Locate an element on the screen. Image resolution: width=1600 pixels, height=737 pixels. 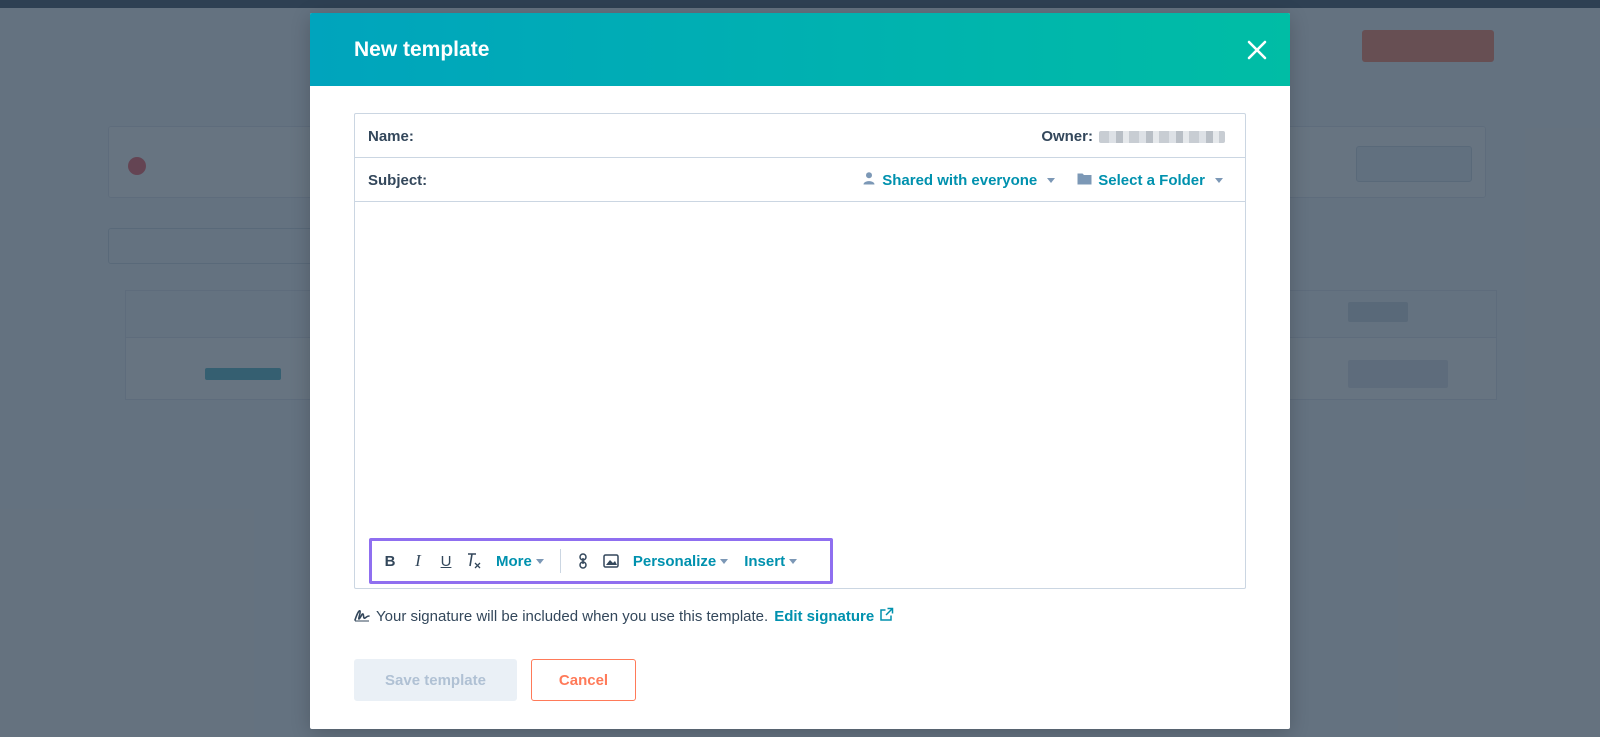
signature-icon is located at coordinates (362, 617).